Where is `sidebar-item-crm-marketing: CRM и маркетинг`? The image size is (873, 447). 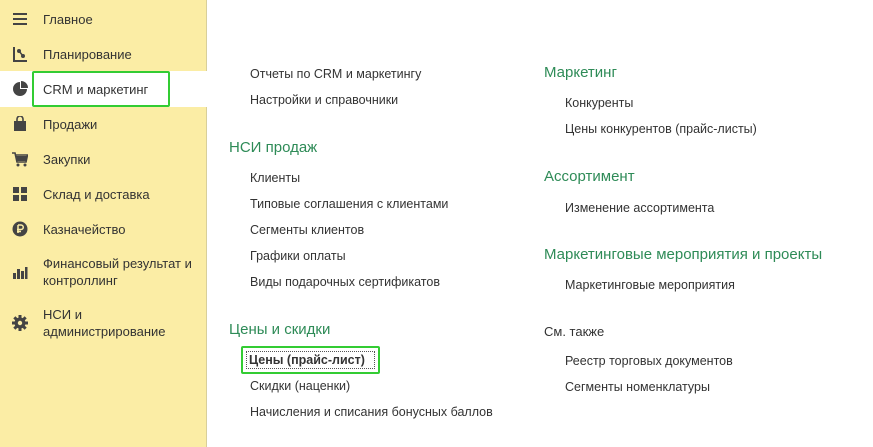
sidebar-item-crm-marketing: CRM и маркетинг is located at coordinates (103, 89).